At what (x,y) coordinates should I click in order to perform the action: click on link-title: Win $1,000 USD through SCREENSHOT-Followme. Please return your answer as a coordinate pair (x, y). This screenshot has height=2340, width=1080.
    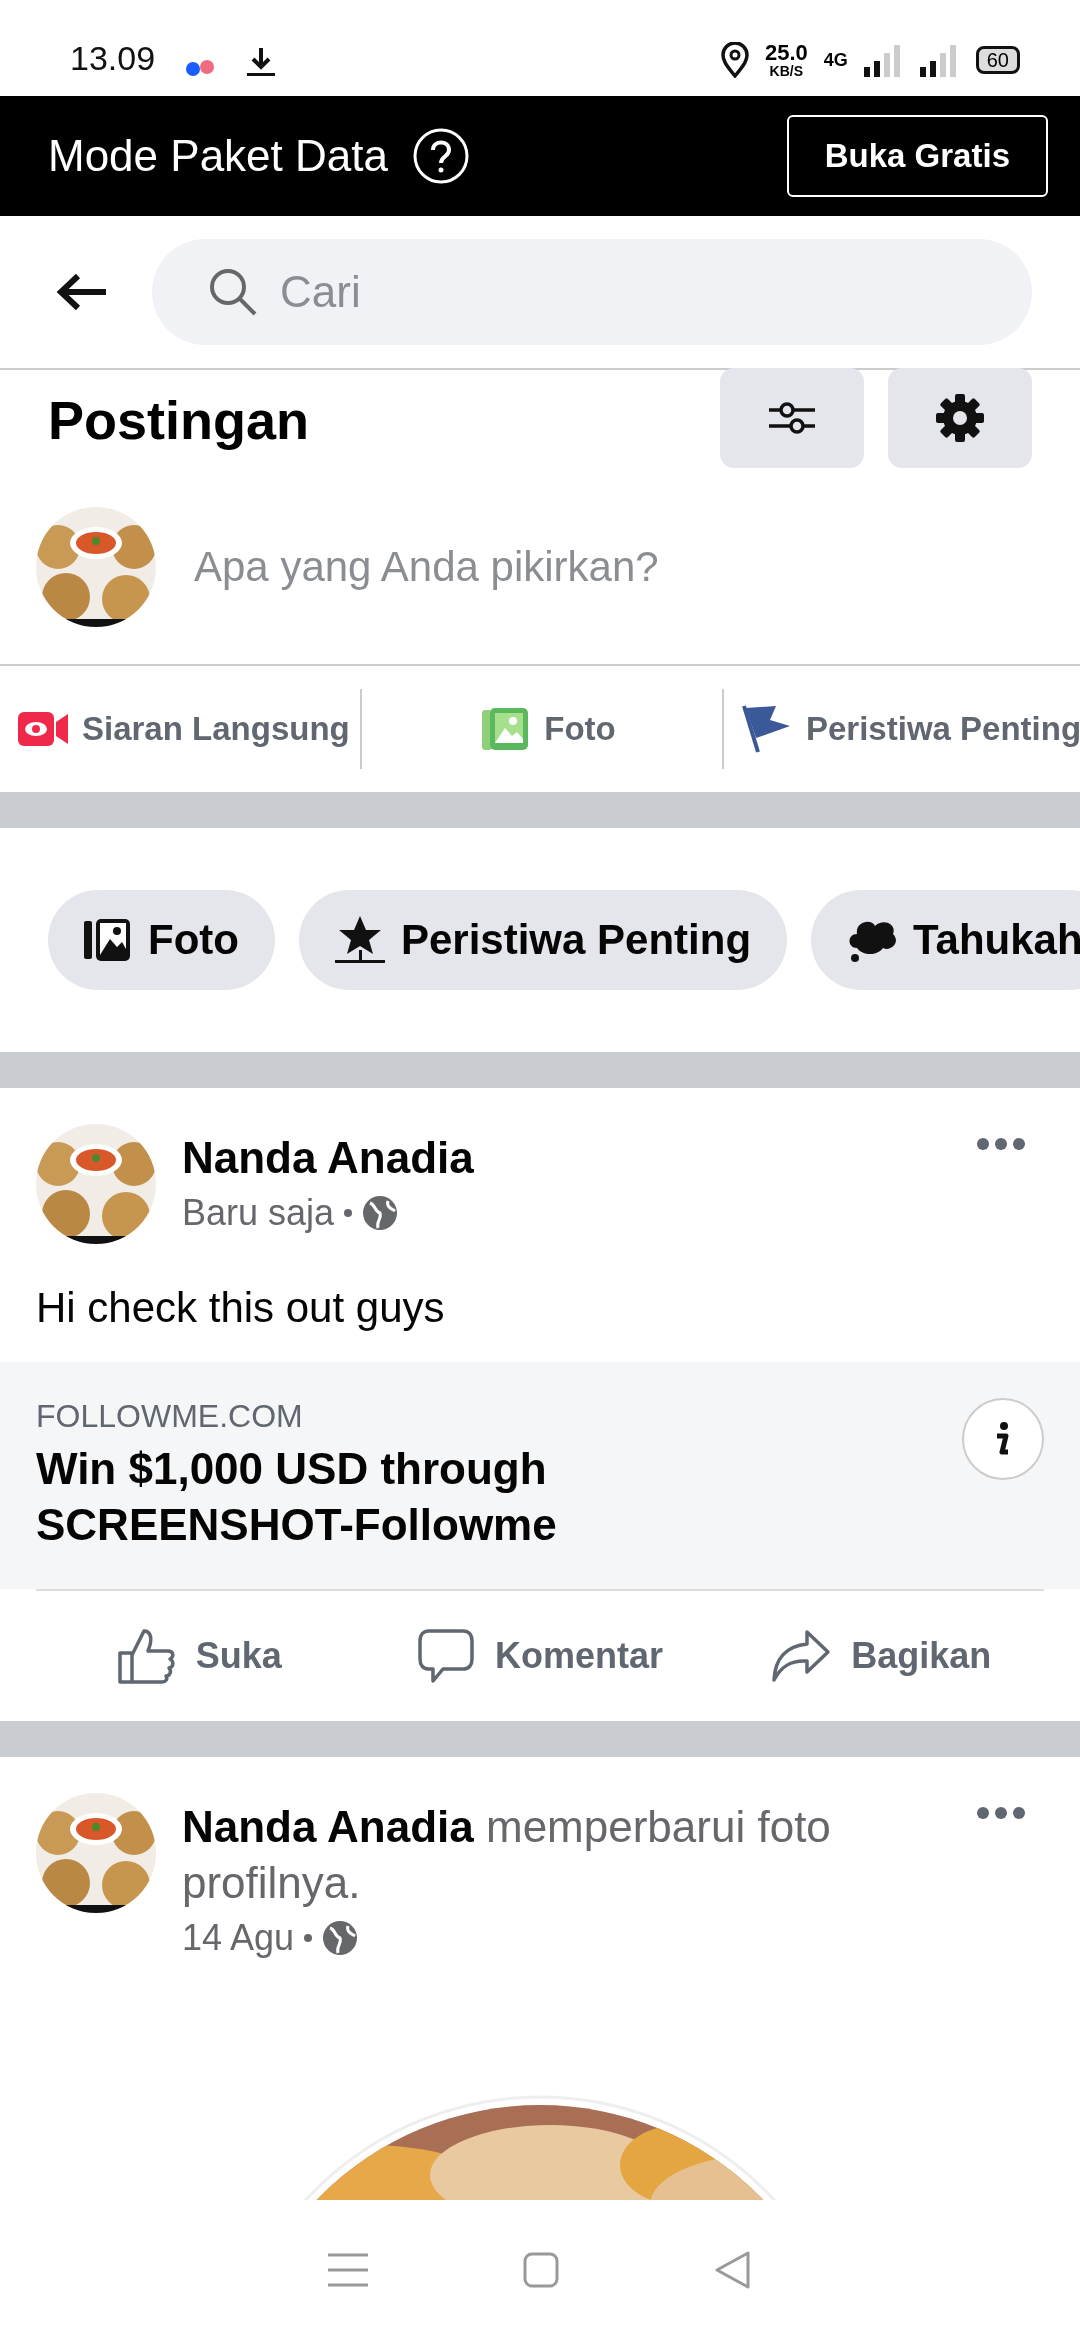
    Looking at the image, I should click on (297, 1497).